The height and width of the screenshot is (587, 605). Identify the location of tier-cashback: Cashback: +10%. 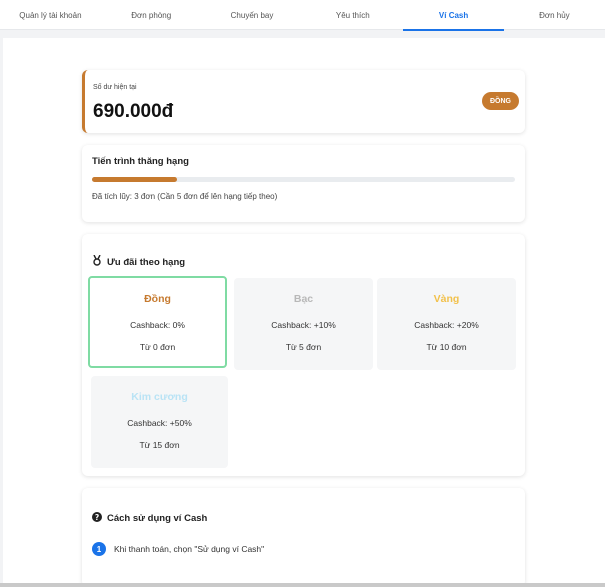
(303, 325).